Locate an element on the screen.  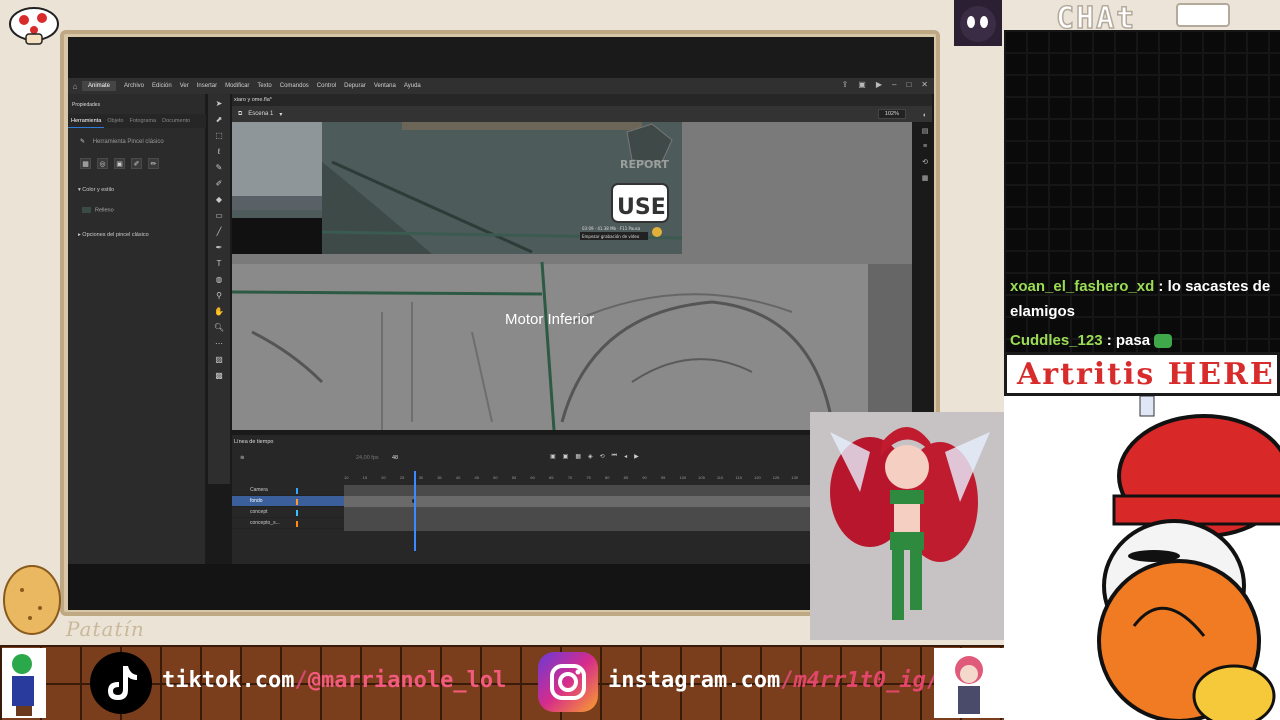
menu-ver: Ver is located at coordinates (184, 86).